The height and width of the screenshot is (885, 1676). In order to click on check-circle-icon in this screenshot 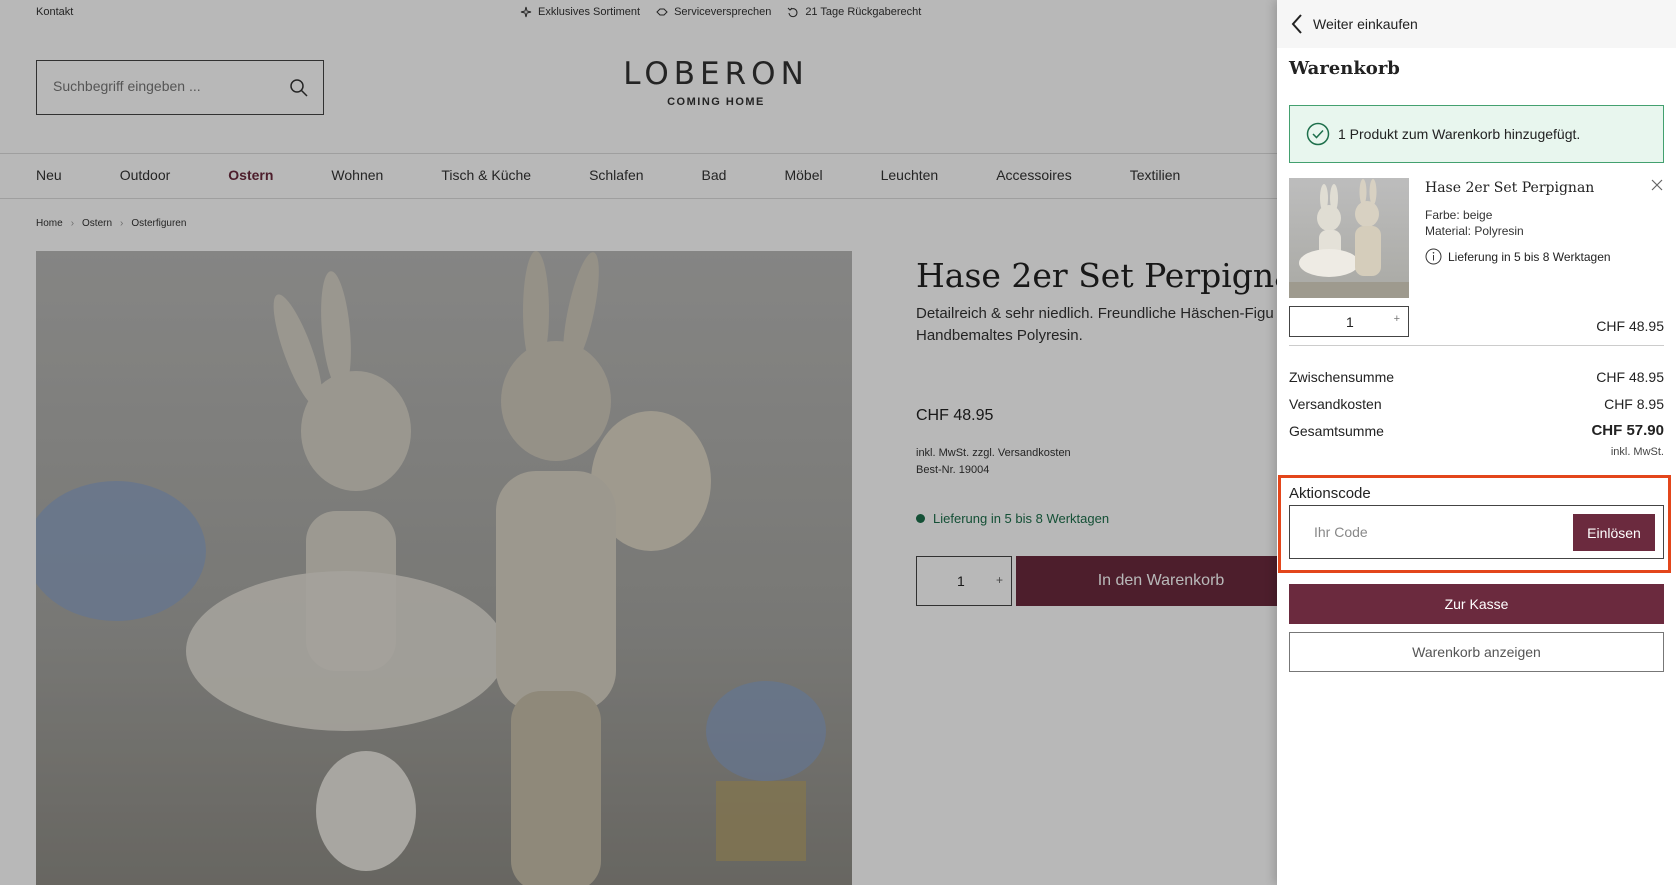, I will do `click(1318, 134)`.